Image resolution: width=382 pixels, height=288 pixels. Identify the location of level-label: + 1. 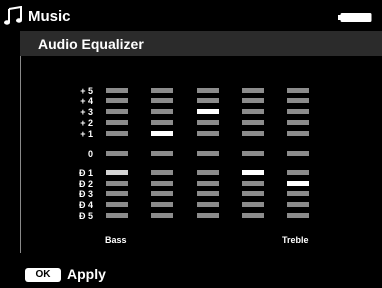
(86, 134).